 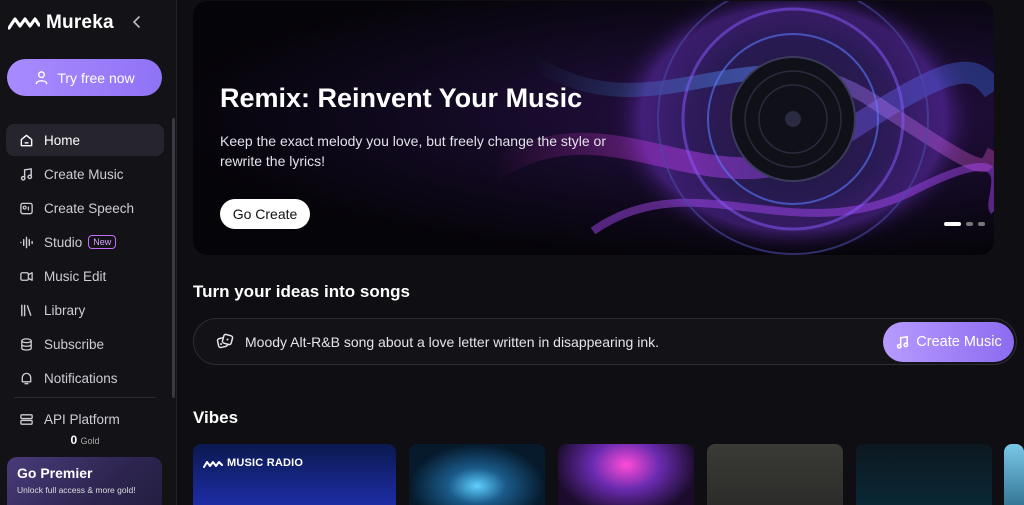 I want to click on sidebar-scrollbar, so click(x=173, y=258).